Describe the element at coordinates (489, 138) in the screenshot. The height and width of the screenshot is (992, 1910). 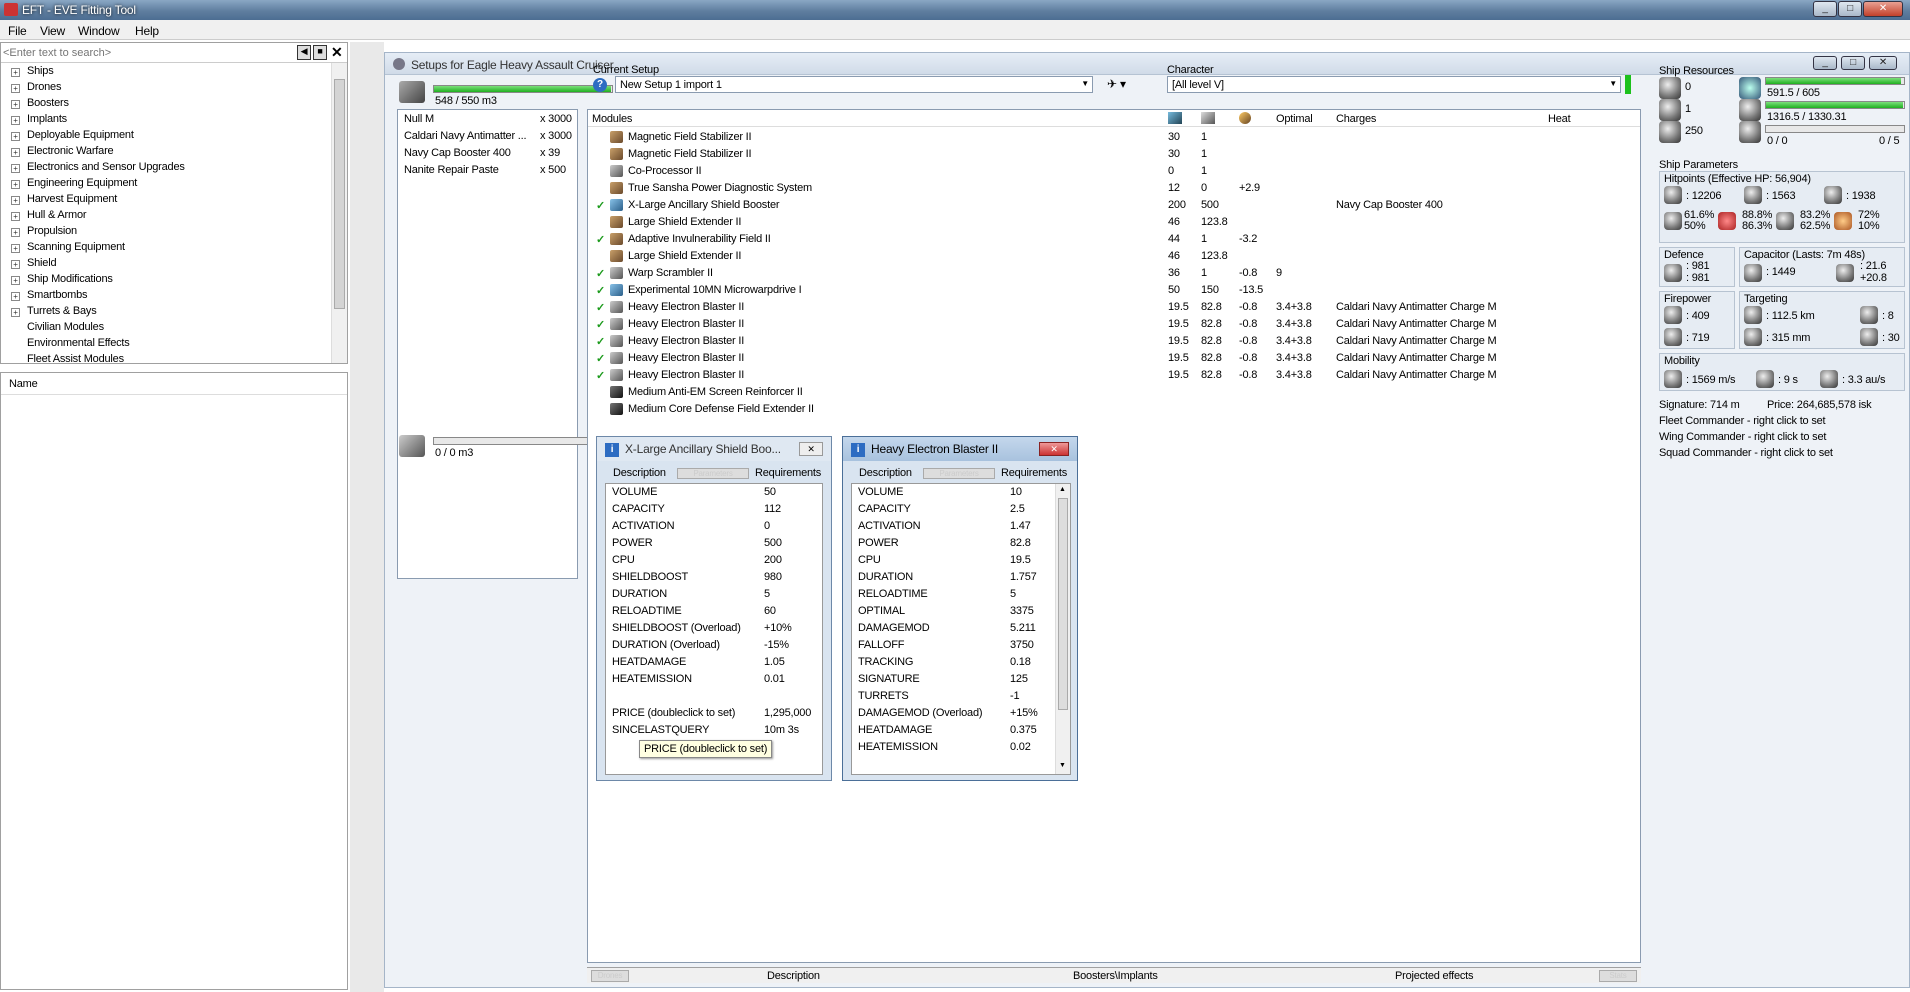
I see `cargo-item: Caldari Navy Antimatter ... x 3000` at that location.